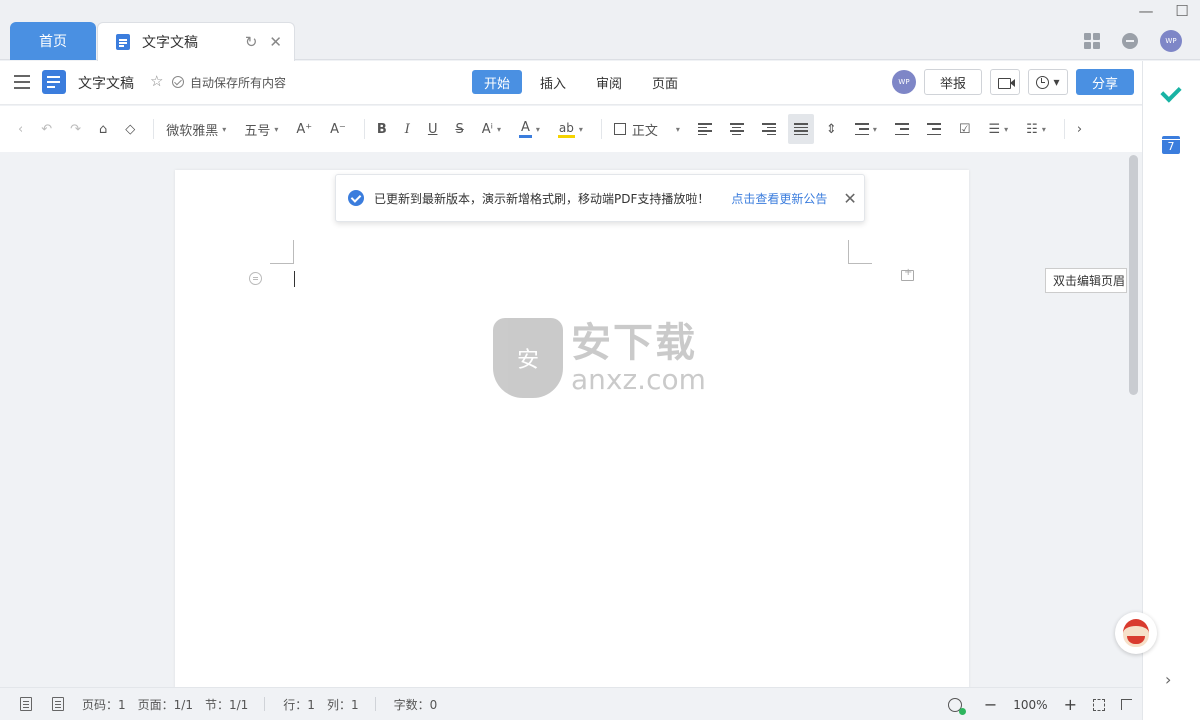  Describe the element at coordinates (156, 81) in the screenshot. I see `star-icon: ☆` at that location.